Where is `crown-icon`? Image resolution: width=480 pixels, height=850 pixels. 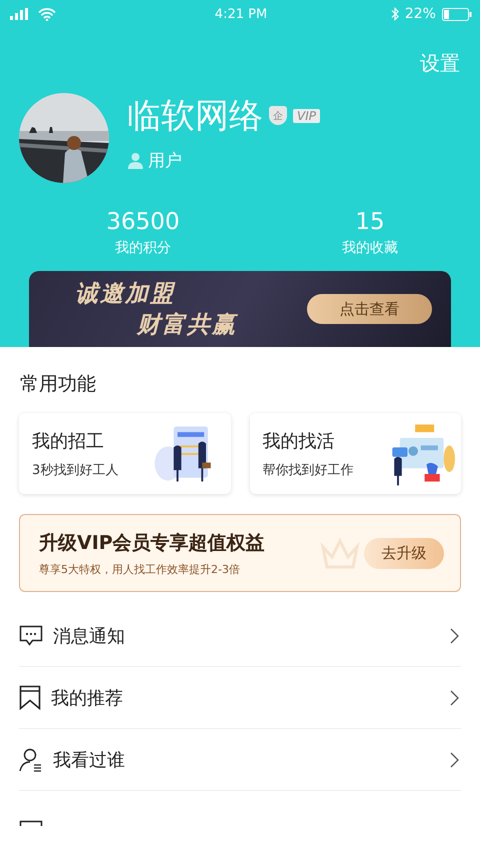
crown-icon is located at coordinates (340, 554).